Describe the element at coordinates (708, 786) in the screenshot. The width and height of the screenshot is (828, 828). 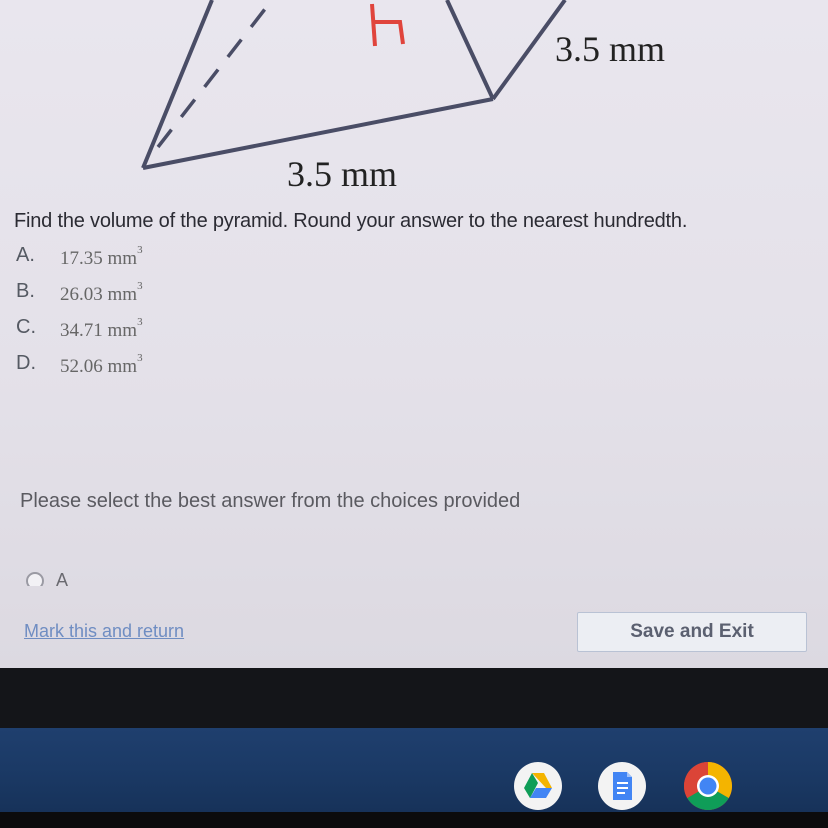
I see `chrome-icon` at that location.